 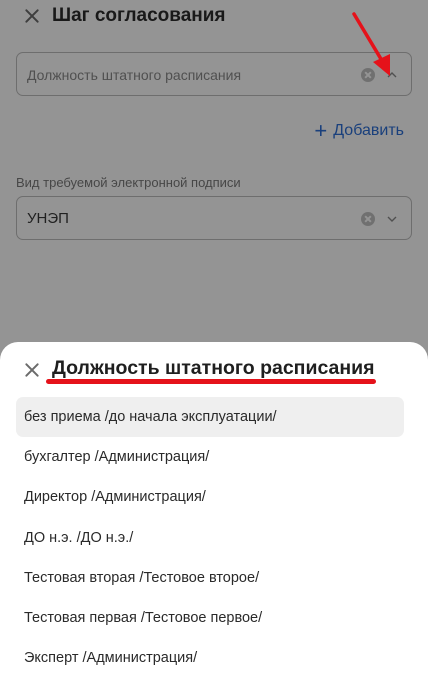 What do you see at coordinates (371, 44) in the screenshot?
I see `annotation-arrow-icon` at bounding box center [371, 44].